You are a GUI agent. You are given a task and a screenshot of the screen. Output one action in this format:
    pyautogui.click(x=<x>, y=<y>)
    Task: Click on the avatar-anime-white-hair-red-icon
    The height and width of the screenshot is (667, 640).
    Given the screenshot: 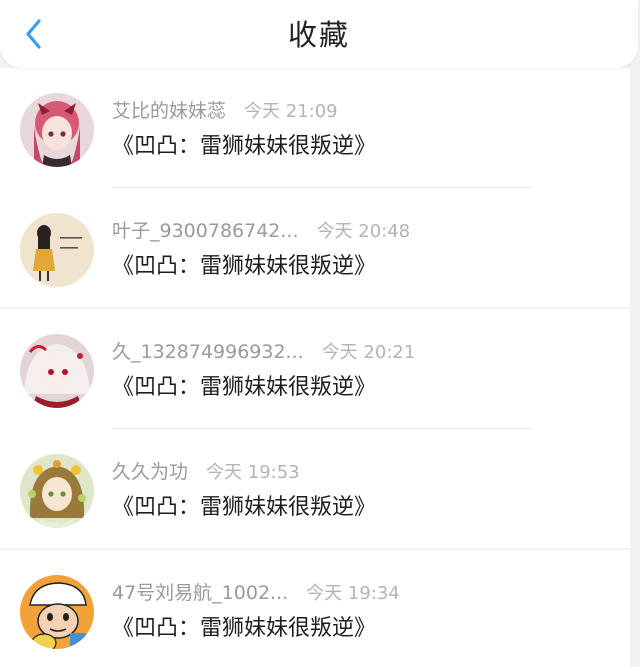 What is the action you would take?
    pyautogui.click(x=57, y=371)
    